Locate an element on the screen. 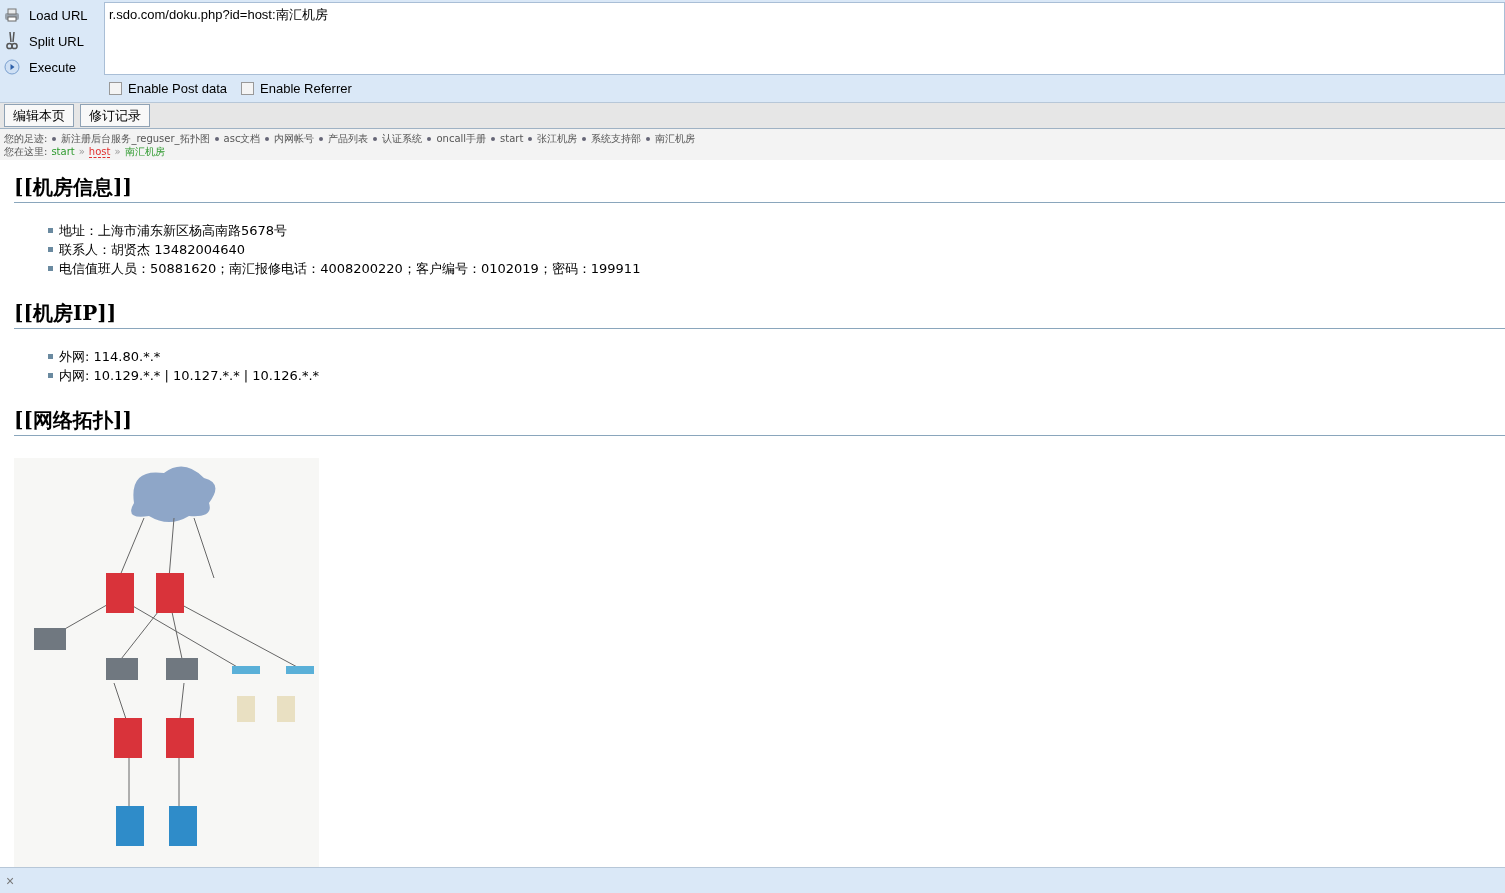 Image resolution: width=1505 pixels, height=893 pixels. play-icon is located at coordinates (12, 67).